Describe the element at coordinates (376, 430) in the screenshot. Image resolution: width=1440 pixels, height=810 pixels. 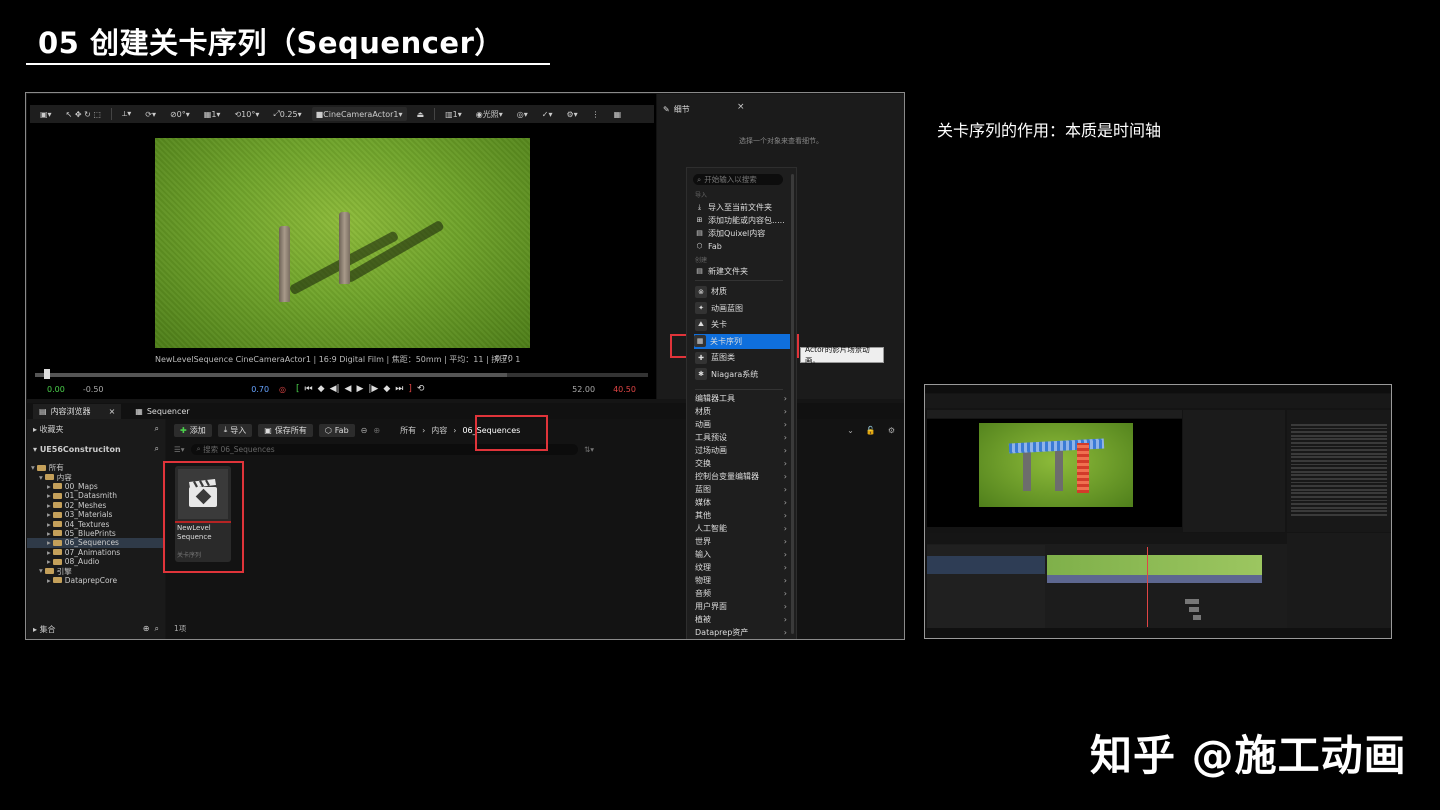
I see `forward-icon: ⊕` at that location.